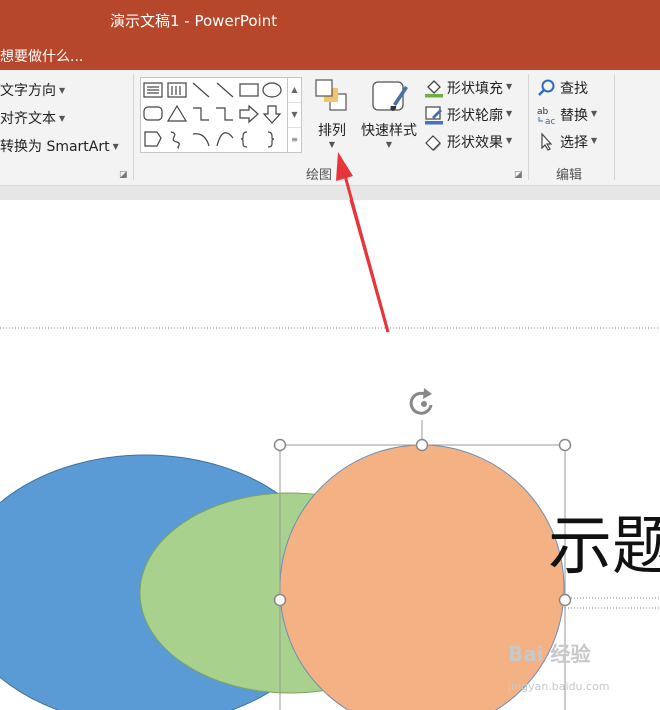 The image size is (660, 710). I want to click on search-icon, so click(547, 88).